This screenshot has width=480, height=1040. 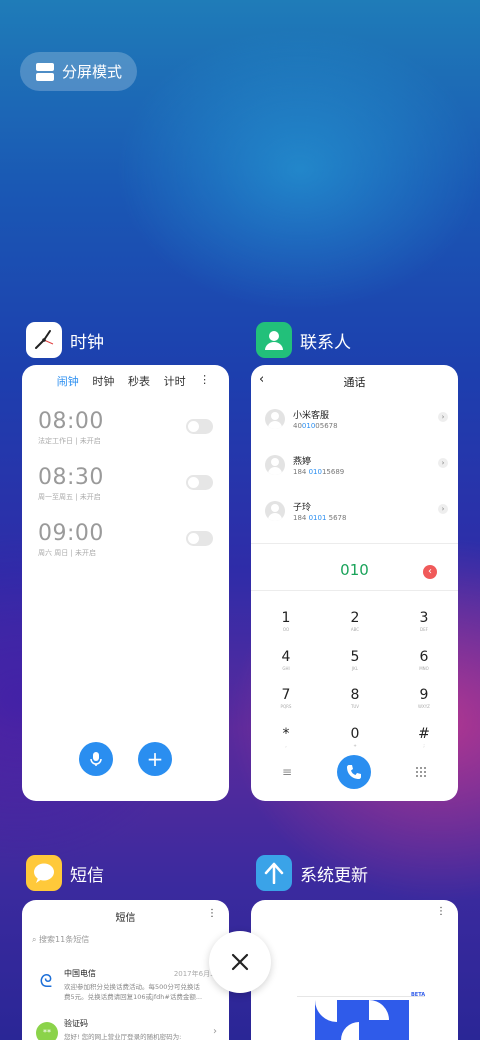 What do you see at coordinates (125, 377) in the screenshot?
I see `clock-tab-bar: 闹钟 时钟 秒表 计时 ⋮` at bounding box center [125, 377].